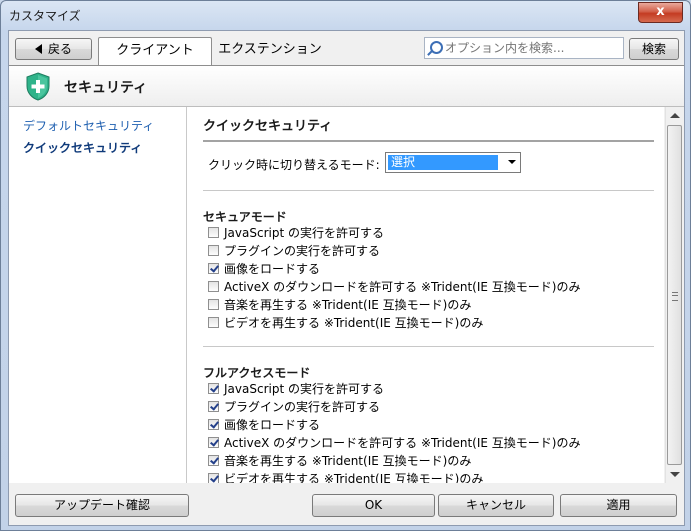 Image resolution: width=691 pixels, height=531 pixels. What do you see at coordinates (531, 48) in the screenshot?
I see `search-input` at bounding box center [531, 48].